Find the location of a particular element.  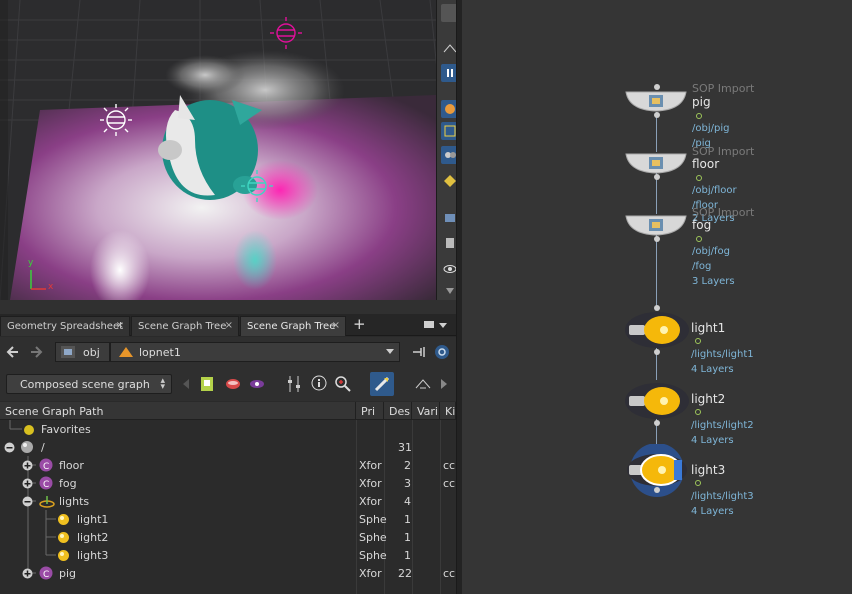

node-name: light1 is located at coordinates (708, 328).